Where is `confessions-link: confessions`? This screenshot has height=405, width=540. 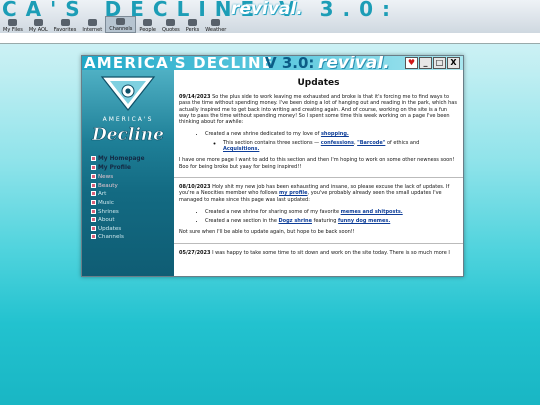
confessions-link: confessions is located at coordinates (337, 143).